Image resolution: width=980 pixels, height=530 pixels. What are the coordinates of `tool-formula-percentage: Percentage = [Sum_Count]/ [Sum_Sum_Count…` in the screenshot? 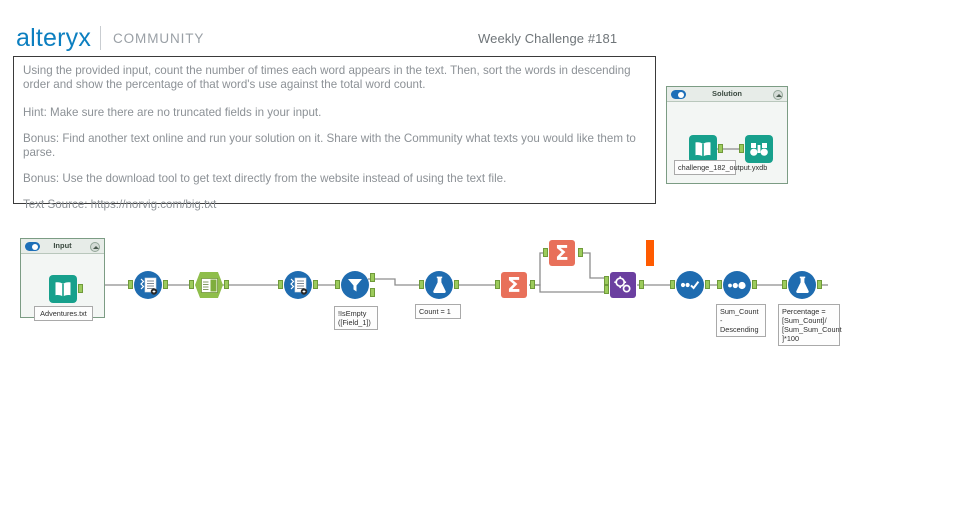 It's located at (810, 308).